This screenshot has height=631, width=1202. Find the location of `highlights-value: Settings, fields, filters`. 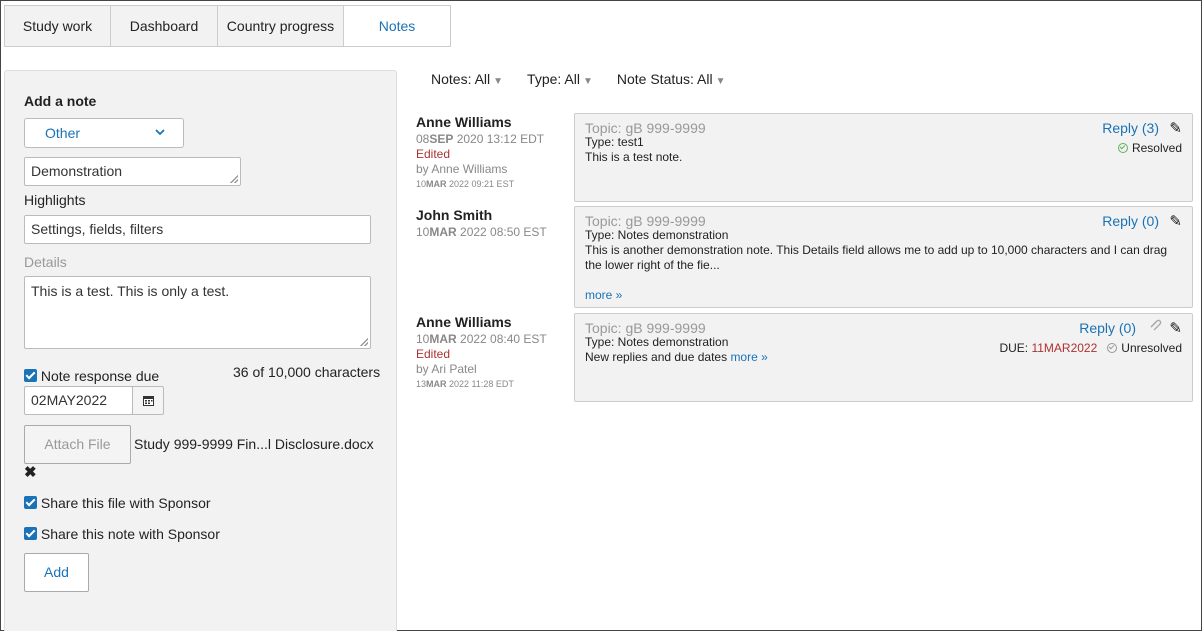

highlights-value: Settings, fields, filters is located at coordinates (97, 229).